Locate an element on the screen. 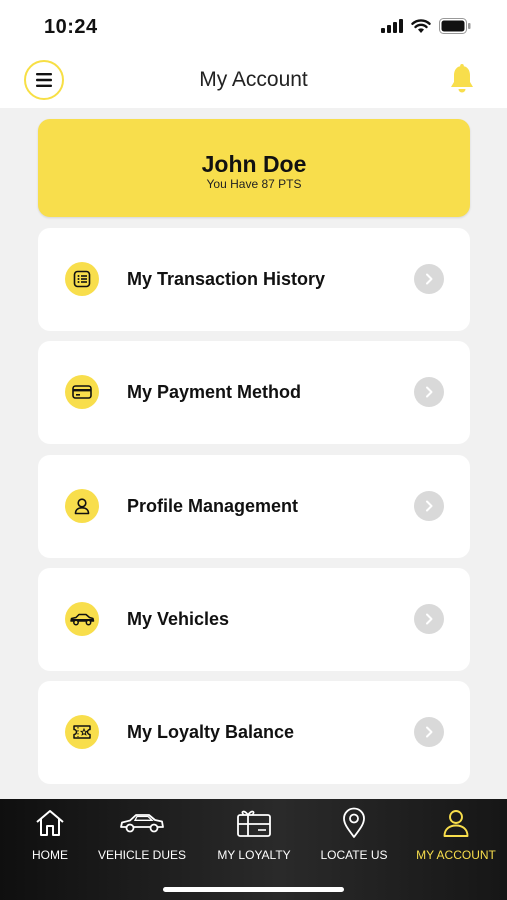 This screenshot has width=507, height=900. menu-item-label: My Transaction History is located at coordinates (226, 279).